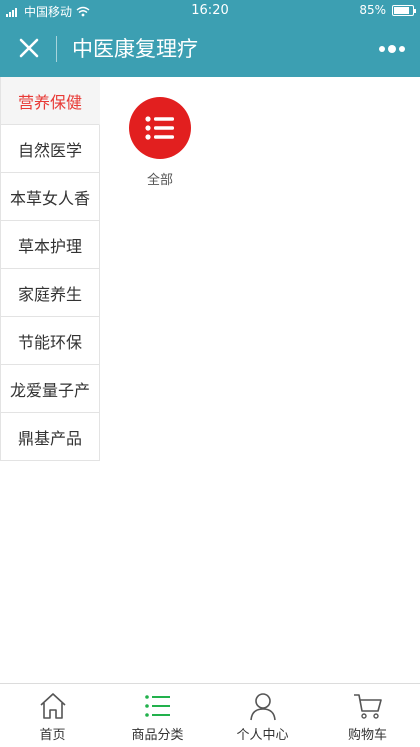 This screenshot has height=747, width=420. I want to click on status-right: 85%, so click(387, 10).